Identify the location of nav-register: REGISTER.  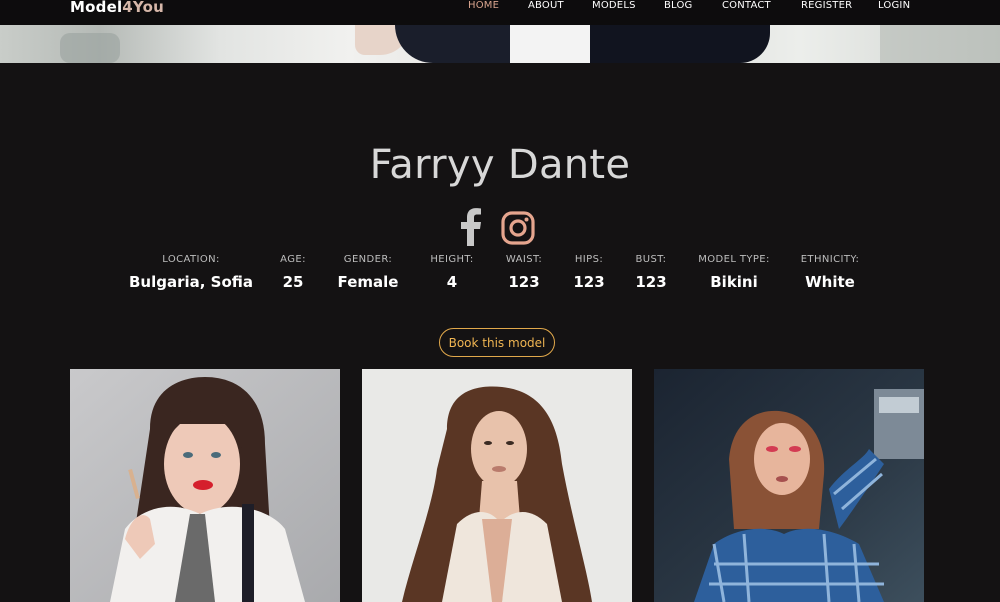
(826, 5).